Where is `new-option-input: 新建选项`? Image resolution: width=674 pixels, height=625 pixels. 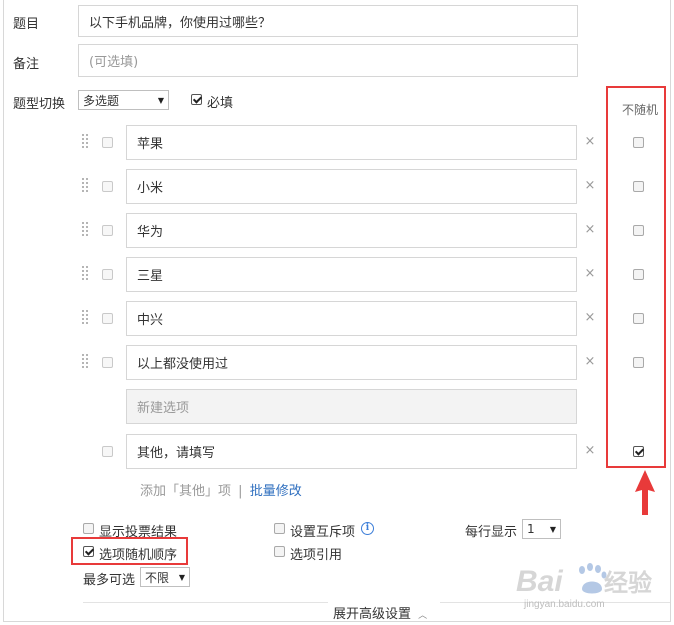 new-option-input: 新建选项 is located at coordinates (351, 406).